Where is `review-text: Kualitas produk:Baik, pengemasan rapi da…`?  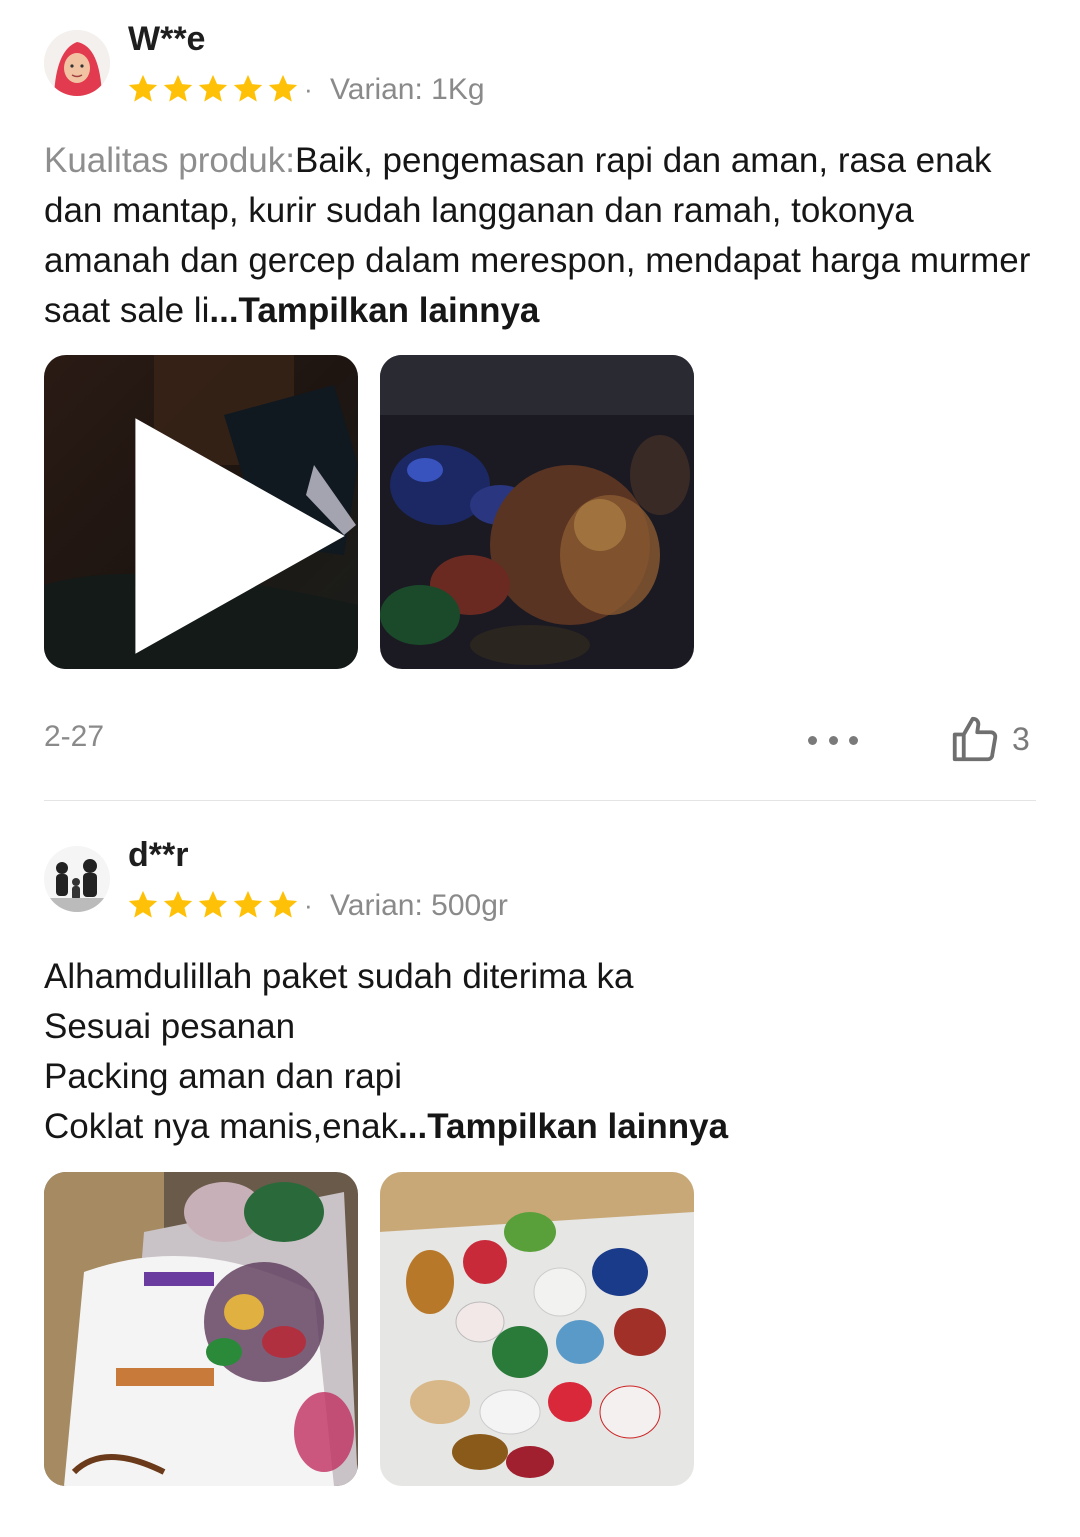
review-text: Kualitas produk:Baik, pengemasan rapi da… is located at coordinates (544, 236).